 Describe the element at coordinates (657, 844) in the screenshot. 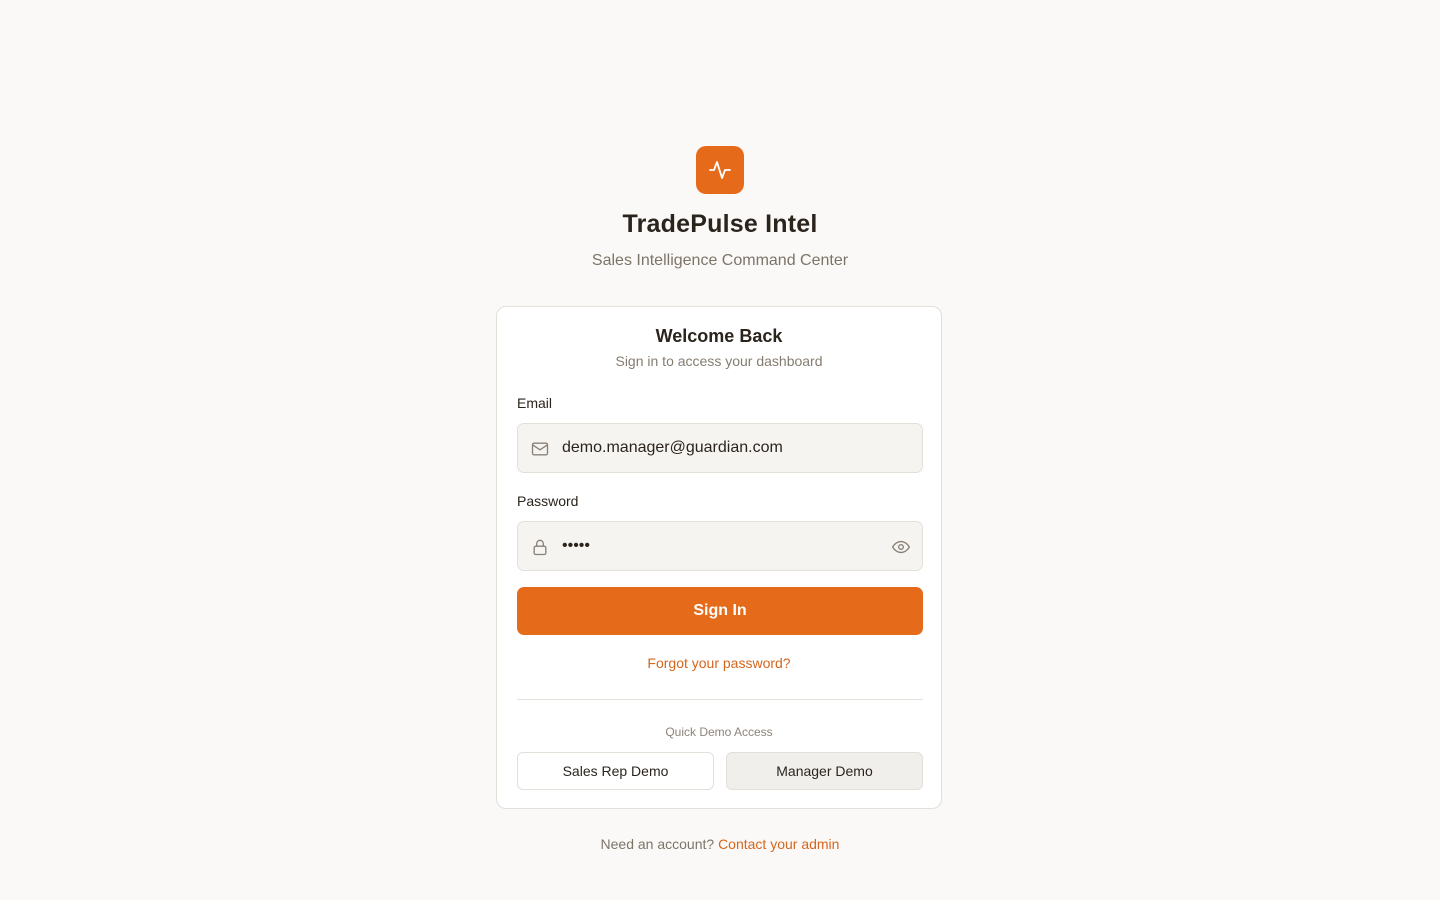

I see `footer-prompt: Need an account?` at that location.